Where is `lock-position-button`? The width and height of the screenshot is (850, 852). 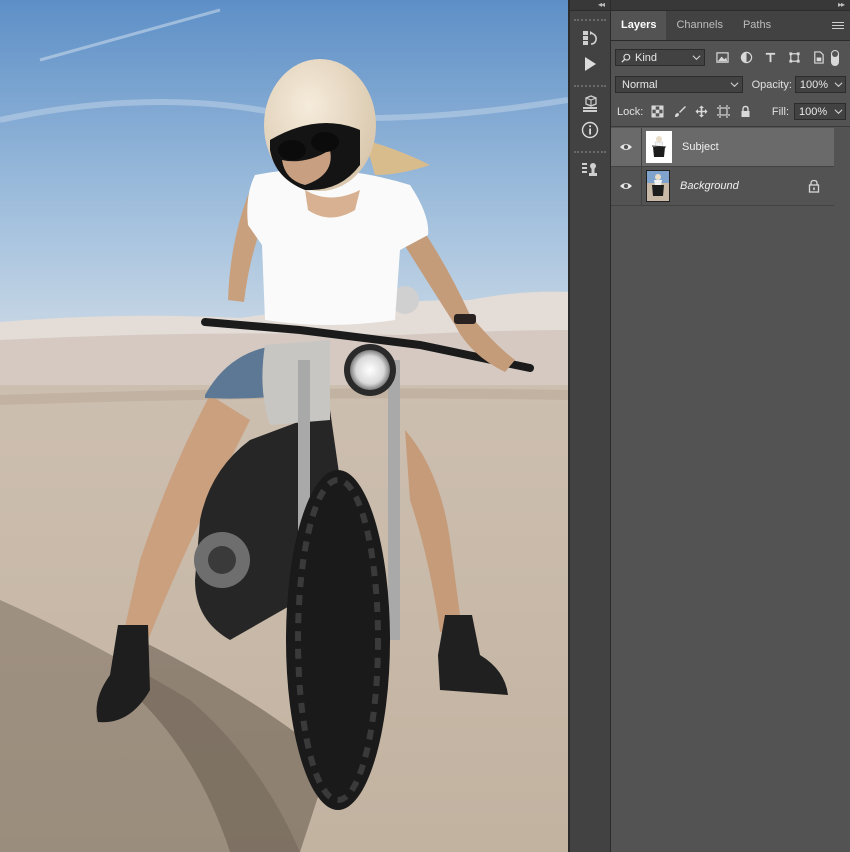
lock-position-button is located at coordinates (701, 112).